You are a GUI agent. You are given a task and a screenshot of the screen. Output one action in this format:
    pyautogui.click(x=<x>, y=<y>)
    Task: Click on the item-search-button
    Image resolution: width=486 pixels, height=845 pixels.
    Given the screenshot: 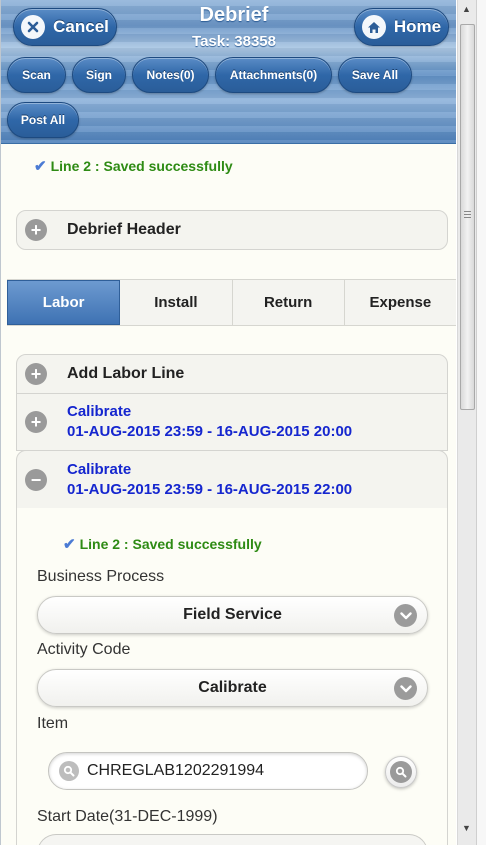 What is the action you would take?
    pyautogui.click(x=401, y=772)
    